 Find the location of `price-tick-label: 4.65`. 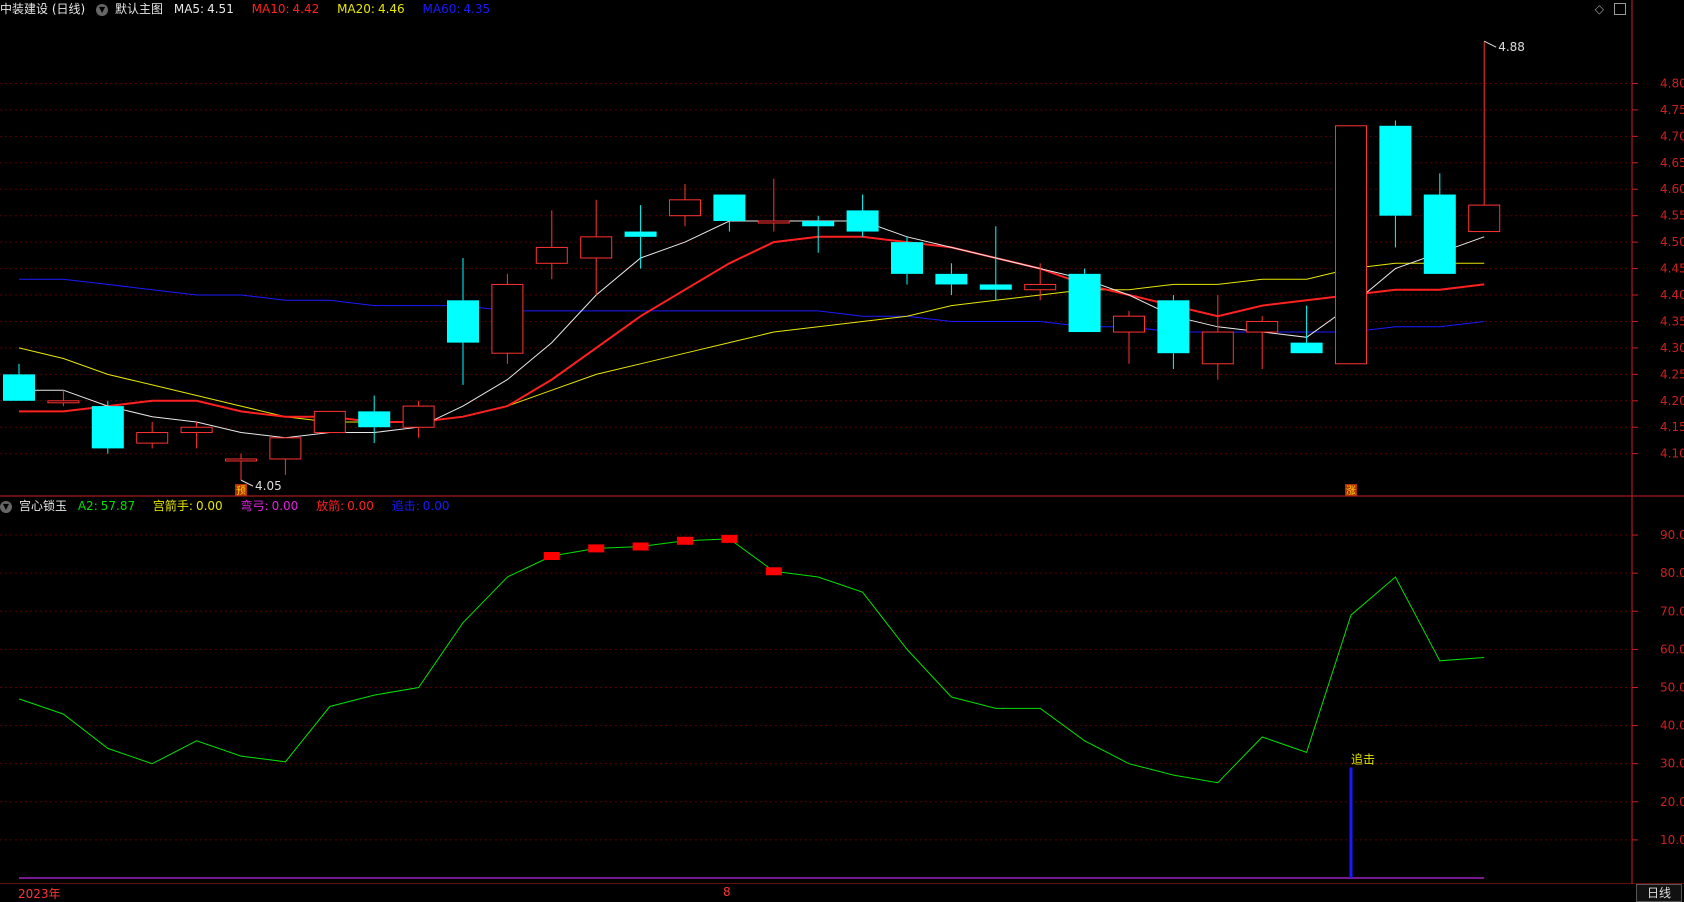

price-tick-label: 4.65 is located at coordinates (1672, 163).